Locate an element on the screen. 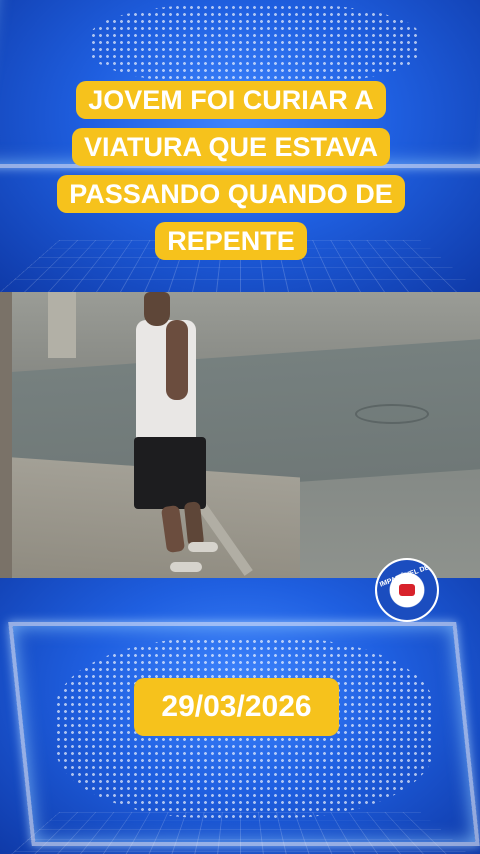 Image resolution: width=480 pixels, height=854 pixels. head is located at coordinates (157, 309).